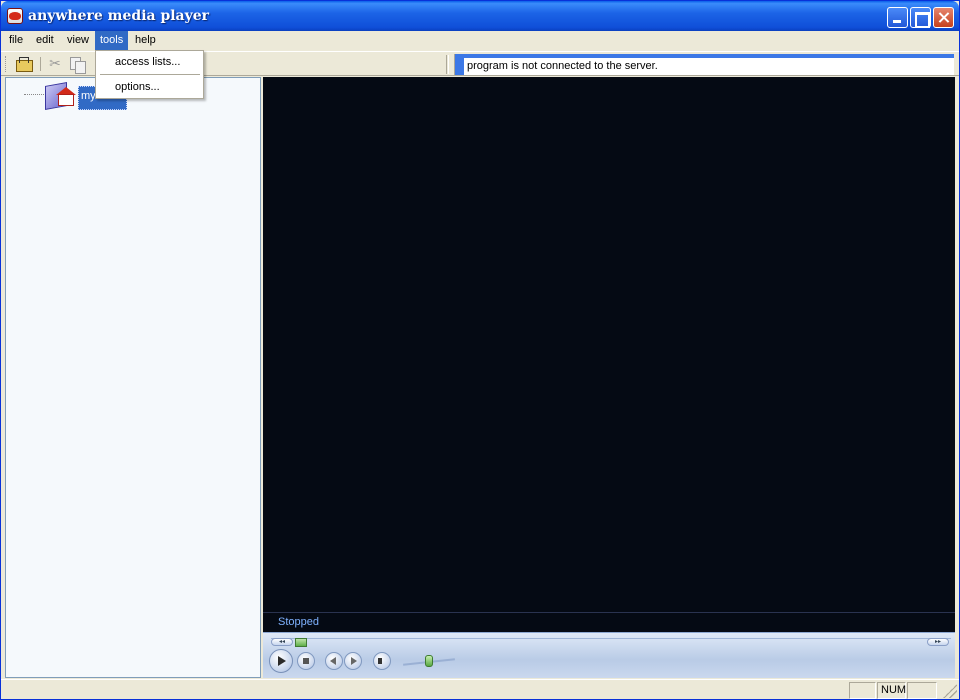  What do you see at coordinates (6, 64) in the screenshot?
I see `toolbar-grip` at bounding box center [6, 64].